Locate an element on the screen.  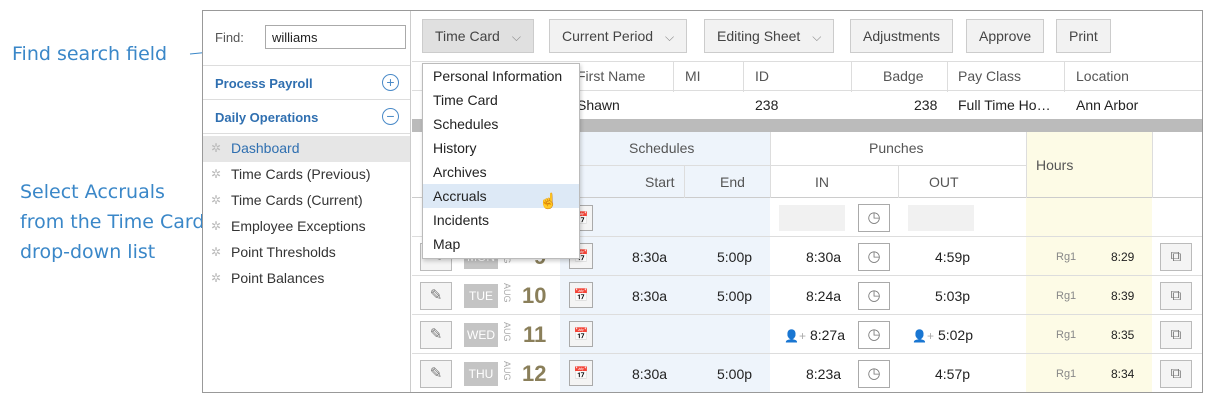
dropdown-item-history: History is located at coordinates (501, 148).